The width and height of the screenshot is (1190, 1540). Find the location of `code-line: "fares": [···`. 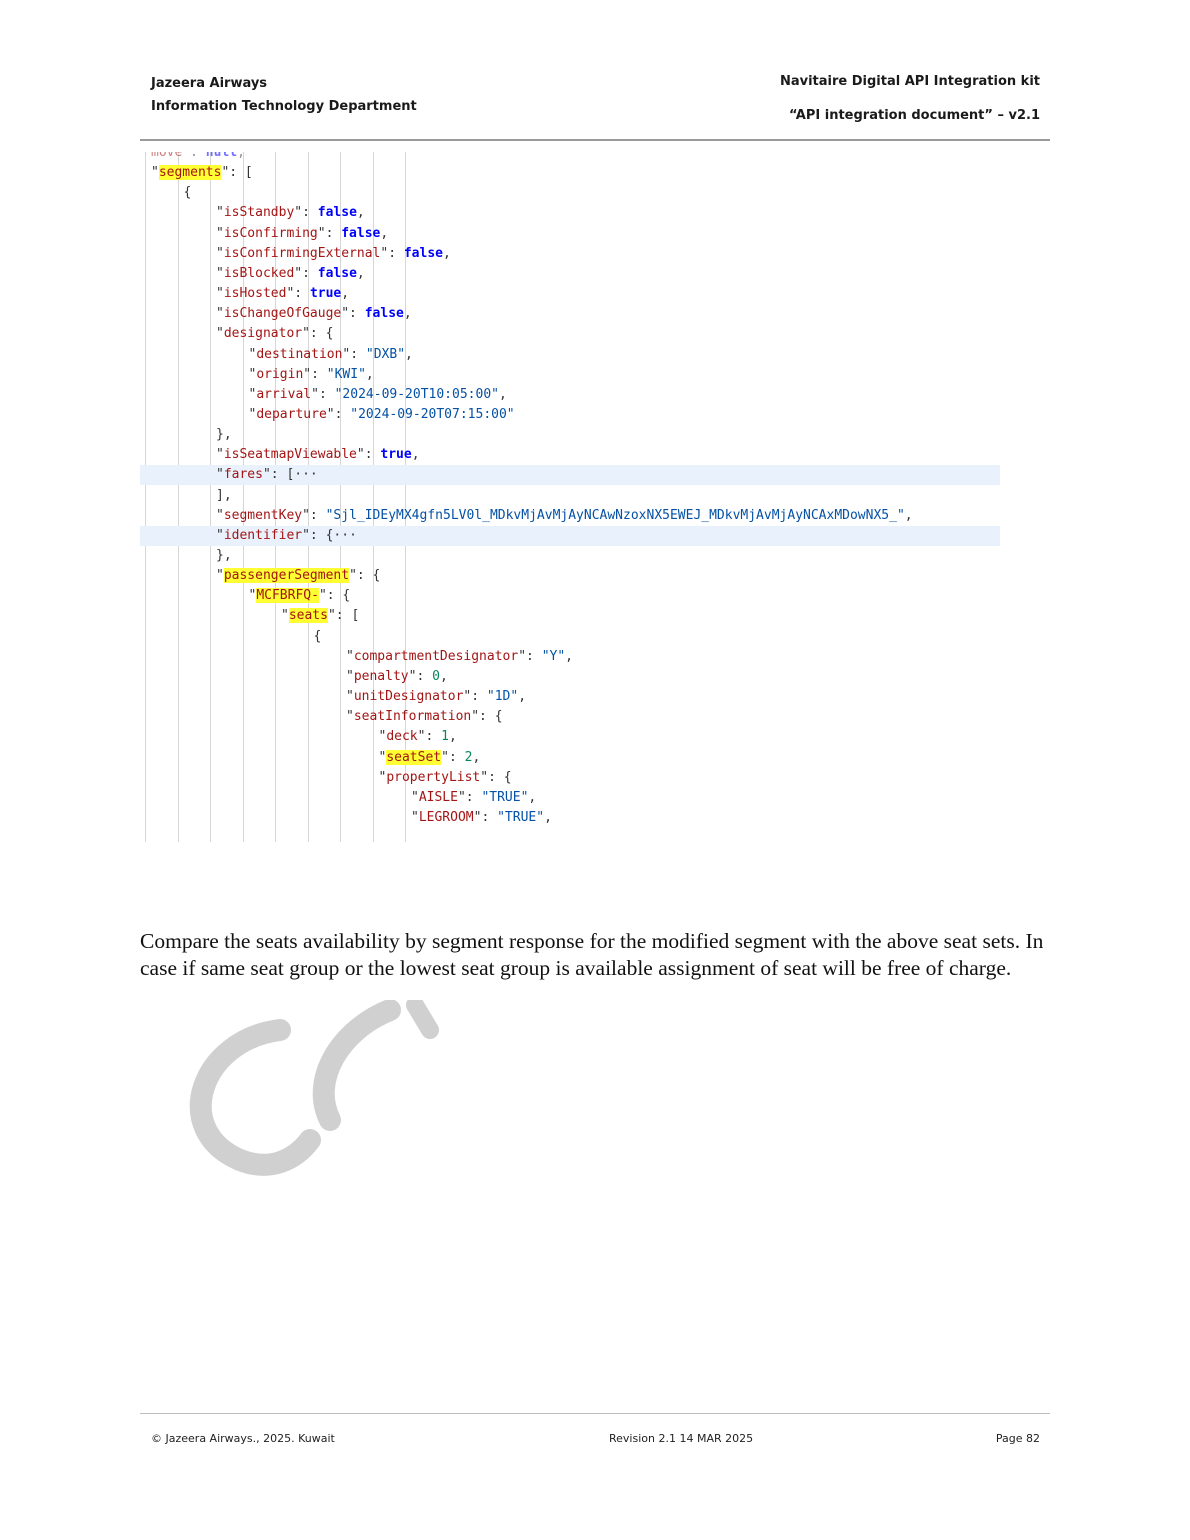

code-line: "fares": [··· is located at coordinates (267, 475).